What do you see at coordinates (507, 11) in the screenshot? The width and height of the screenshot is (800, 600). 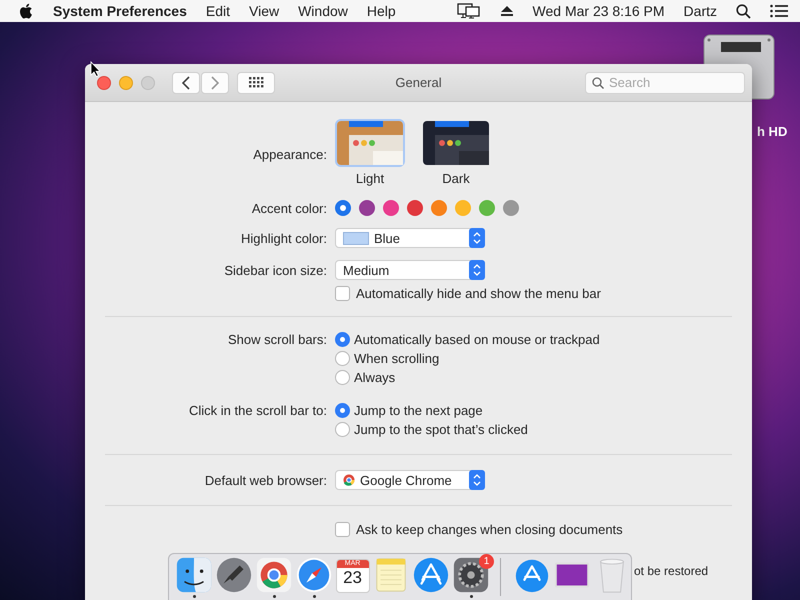 I see `eject-icon` at bounding box center [507, 11].